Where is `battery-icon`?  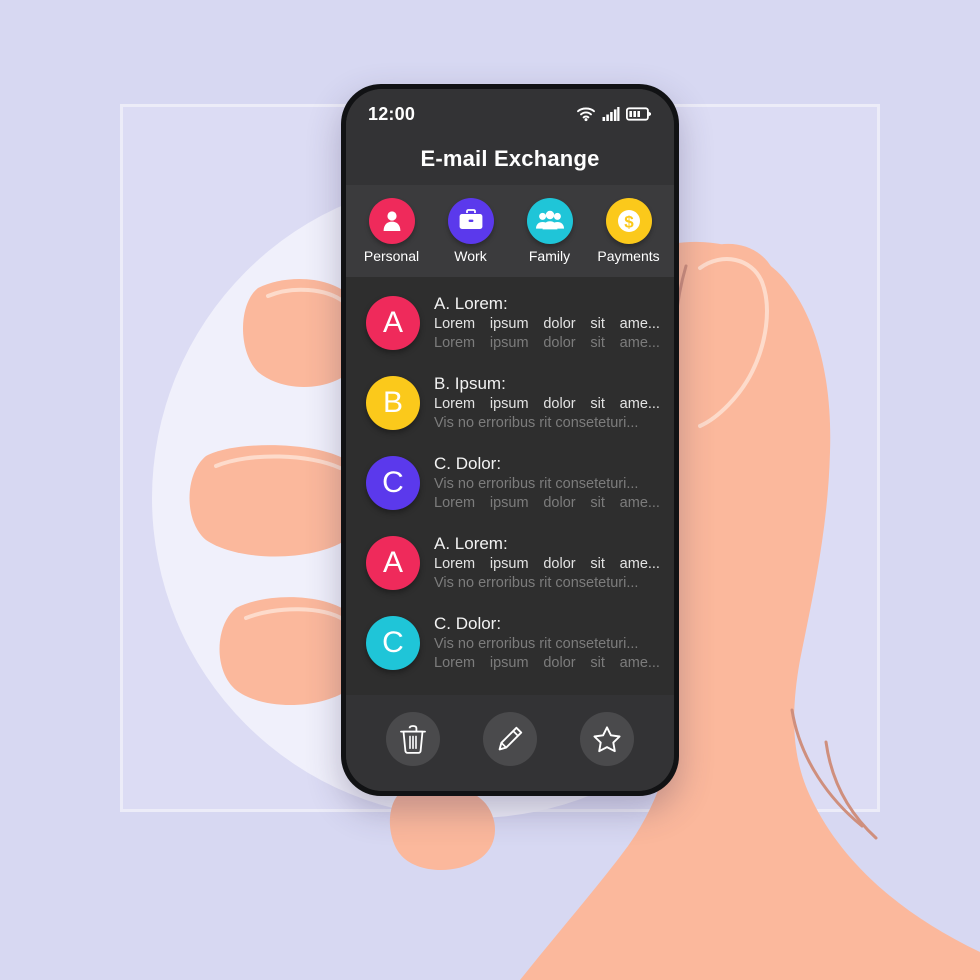 battery-icon is located at coordinates (638, 114).